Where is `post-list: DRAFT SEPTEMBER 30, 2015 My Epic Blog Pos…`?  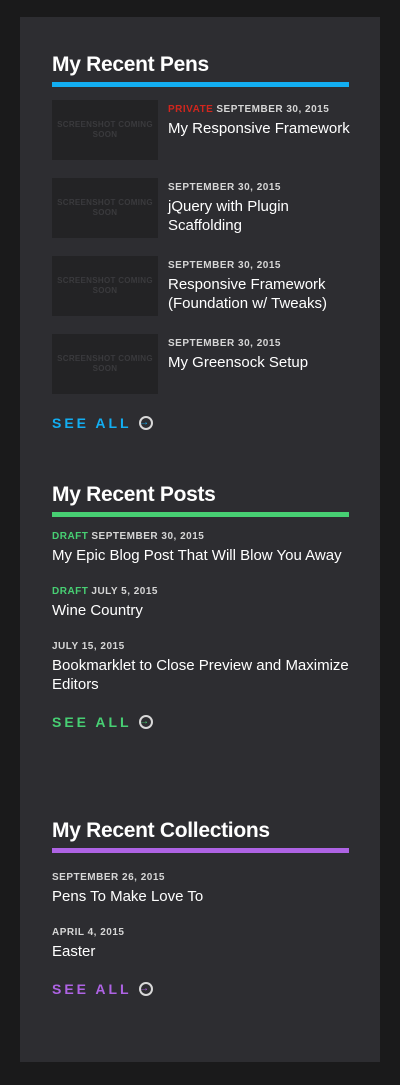 post-list: DRAFT SEPTEMBER 30, 2015 My Epic Blog Pos… is located at coordinates (200, 612).